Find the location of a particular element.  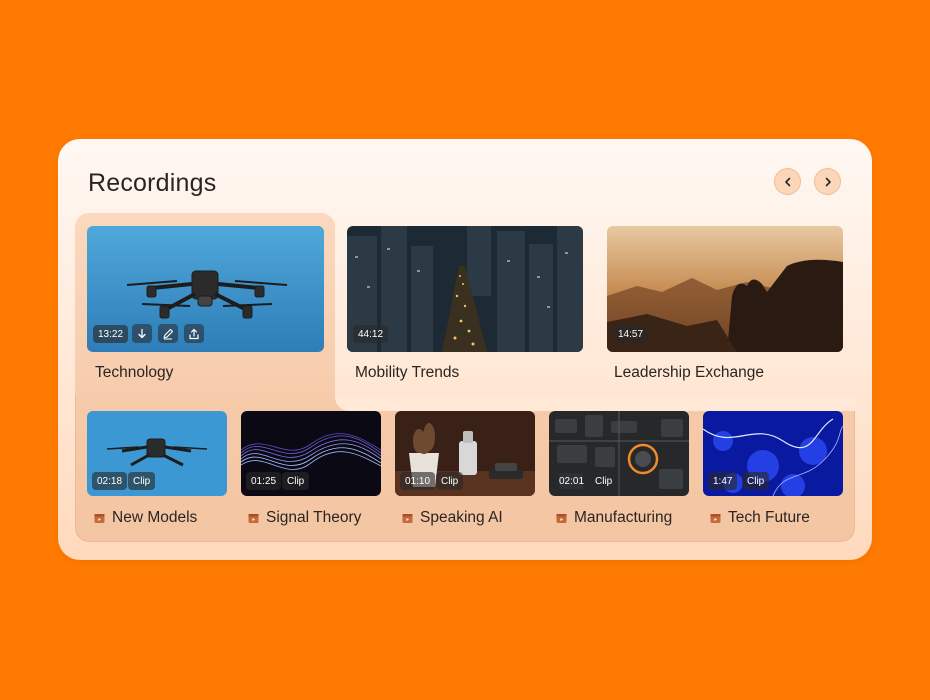

clip-title: Speaking AI is located at coordinates (452, 518).